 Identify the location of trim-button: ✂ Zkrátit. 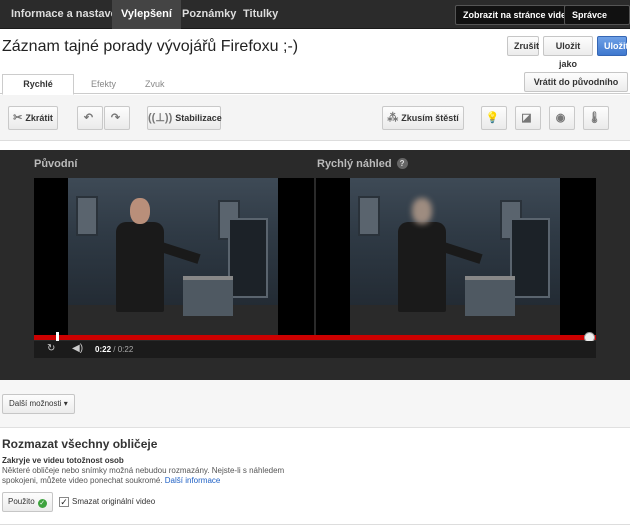
(33, 118).